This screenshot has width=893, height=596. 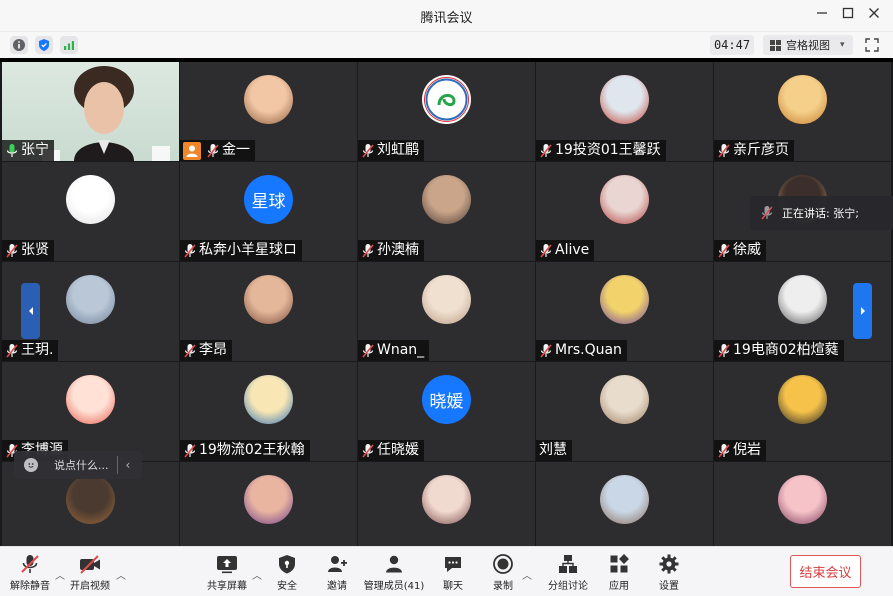 What do you see at coordinates (453, 571) in the screenshot?
I see `chat-button: 聊天` at bounding box center [453, 571].